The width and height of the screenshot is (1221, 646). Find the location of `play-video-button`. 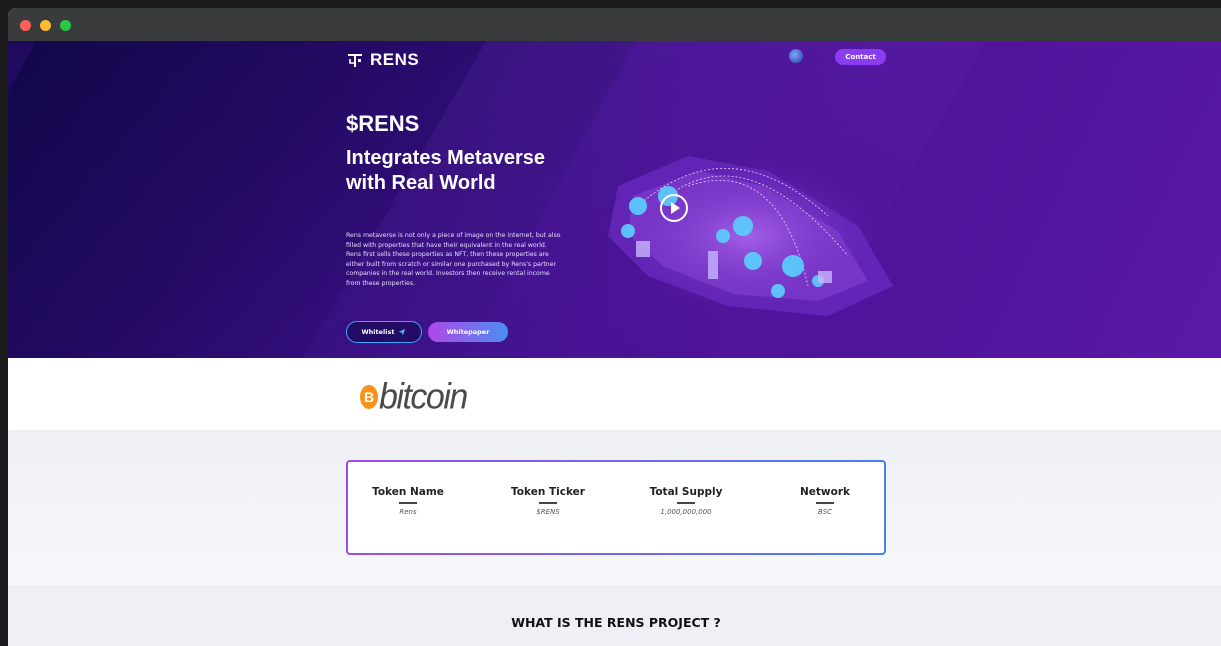

play-video-button is located at coordinates (674, 208).